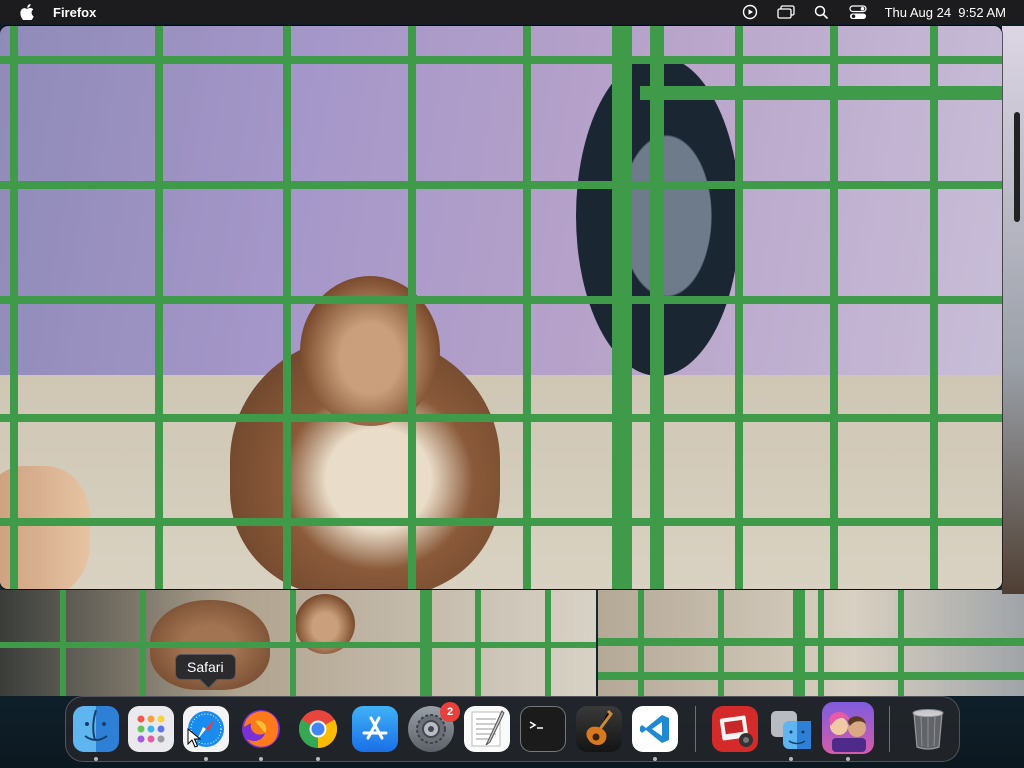  What do you see at coordinates (27, 12) in the screenshot?
I see `apple-icon` at bounding box center [27, 12].